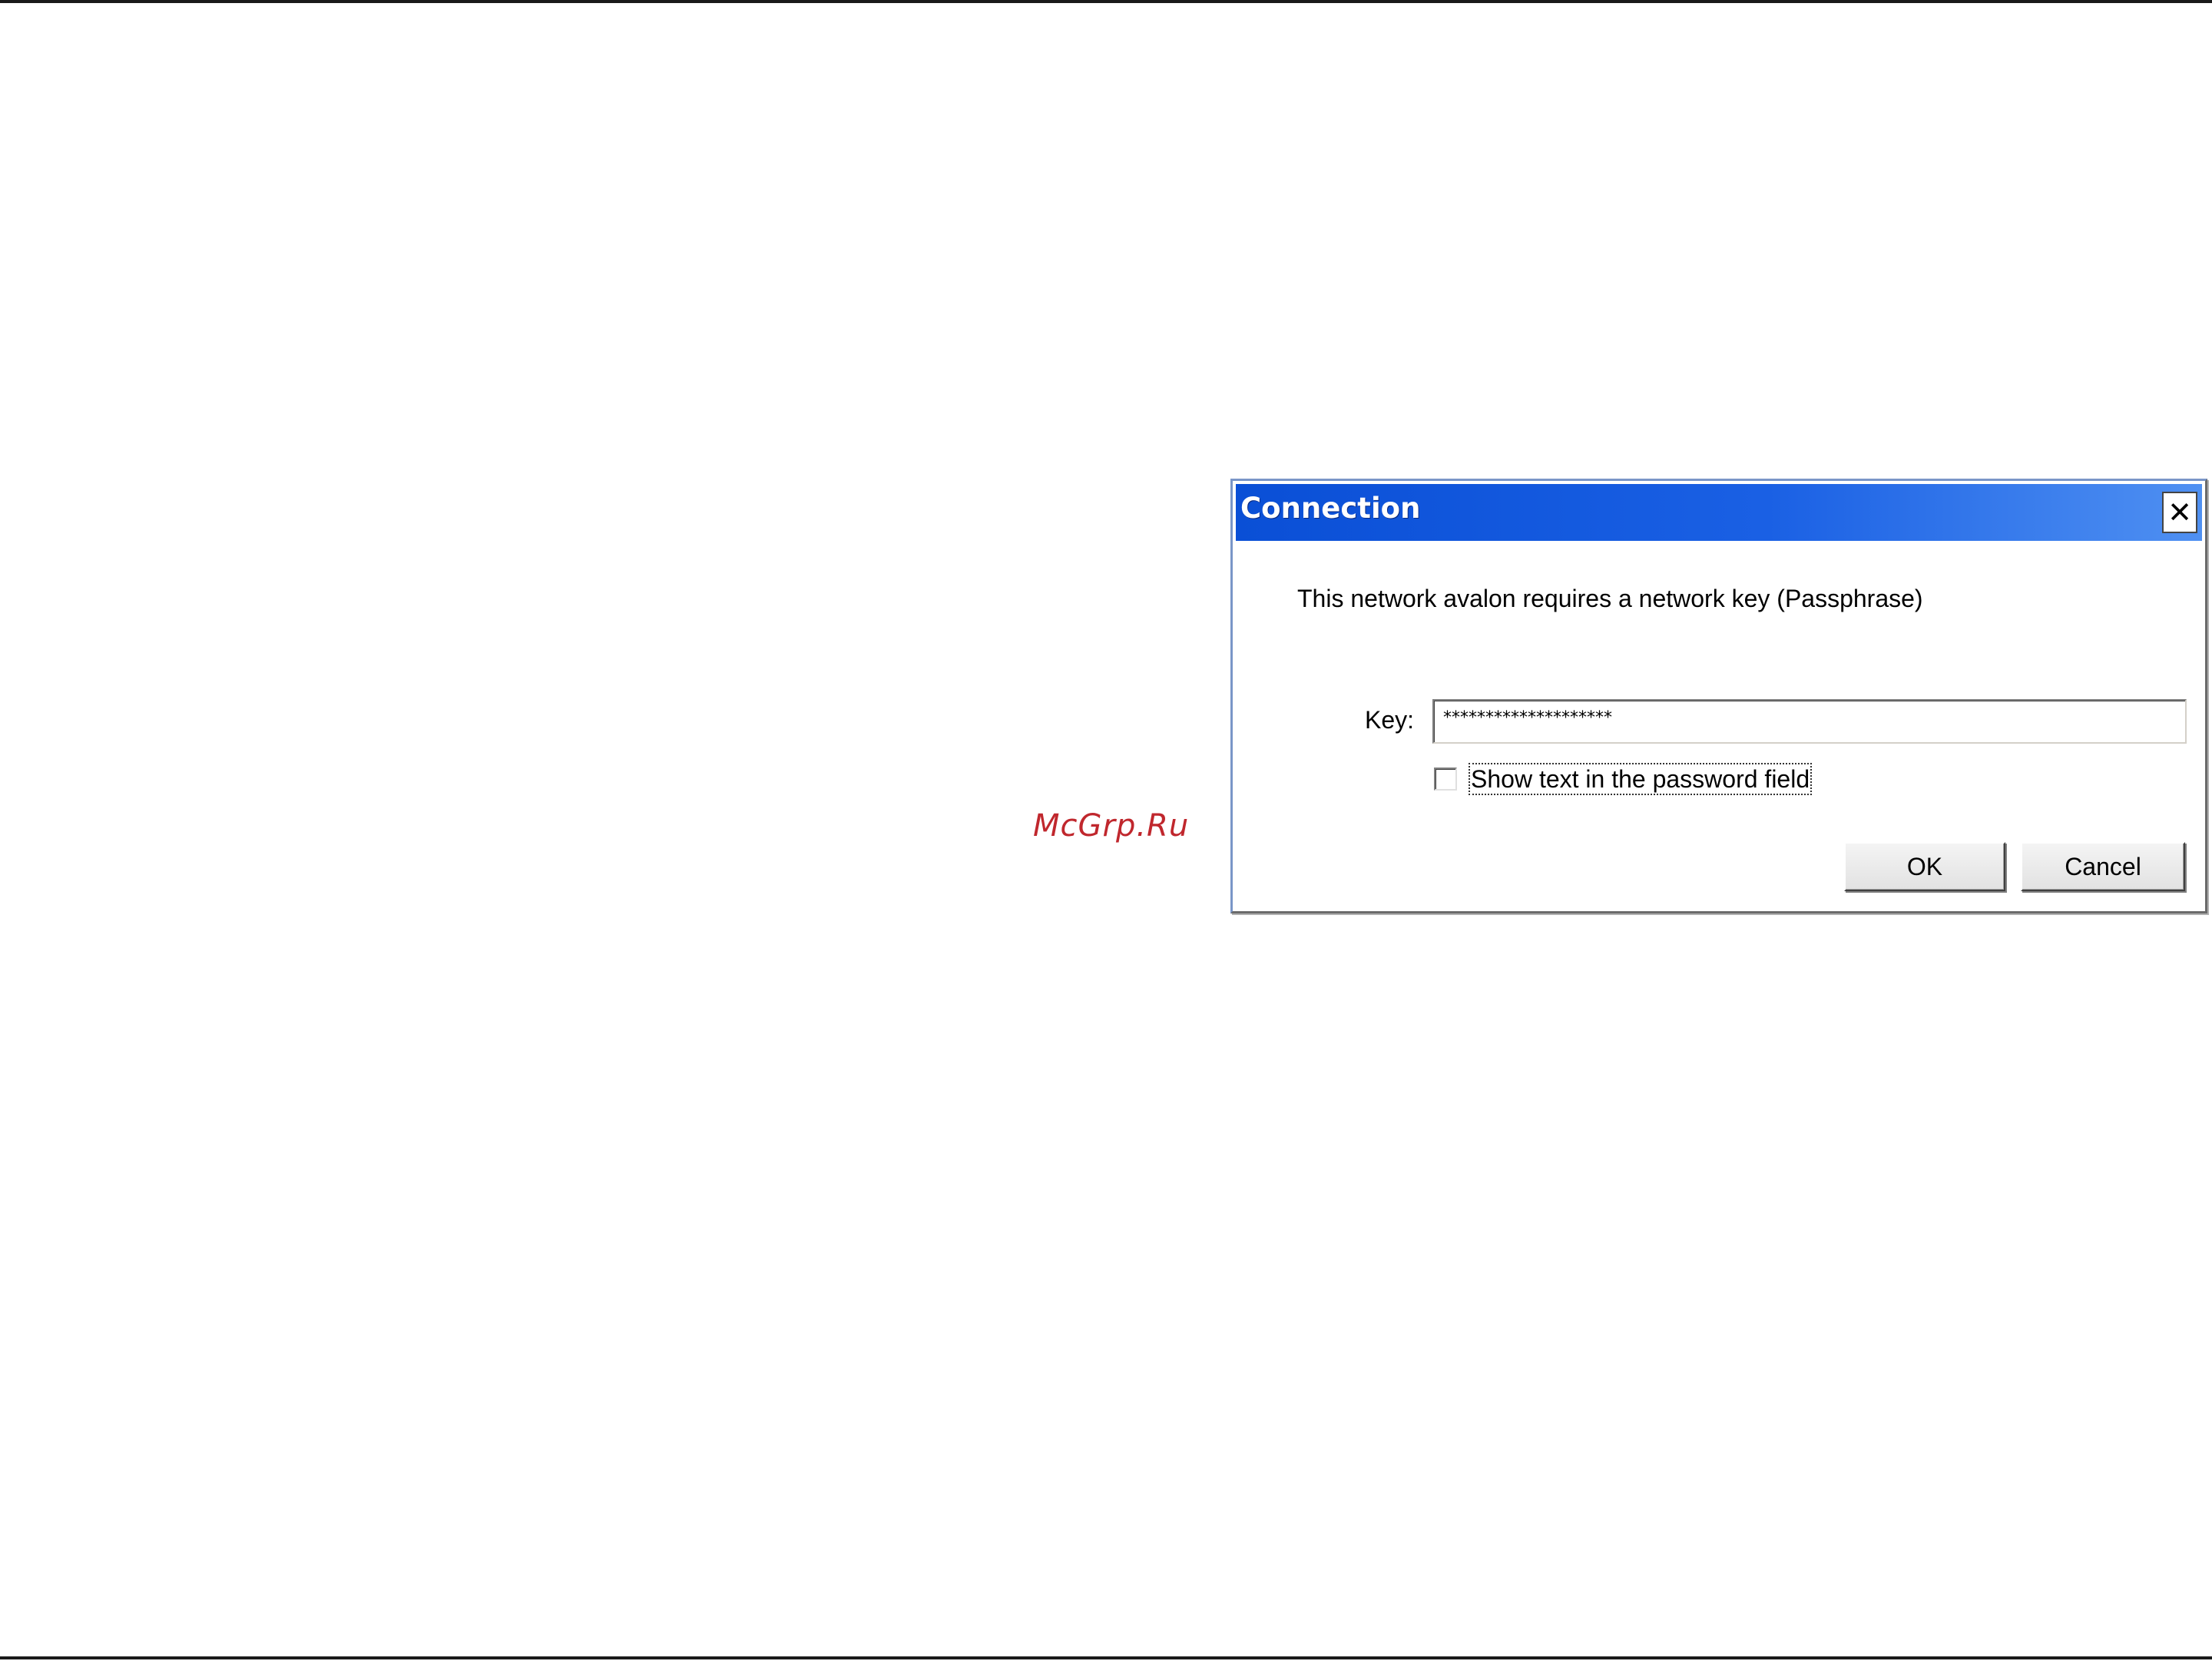 This screenshot has height=1661, width=2212. I want to click on show-text-label: Show text in the password field, so click(1641, 779).